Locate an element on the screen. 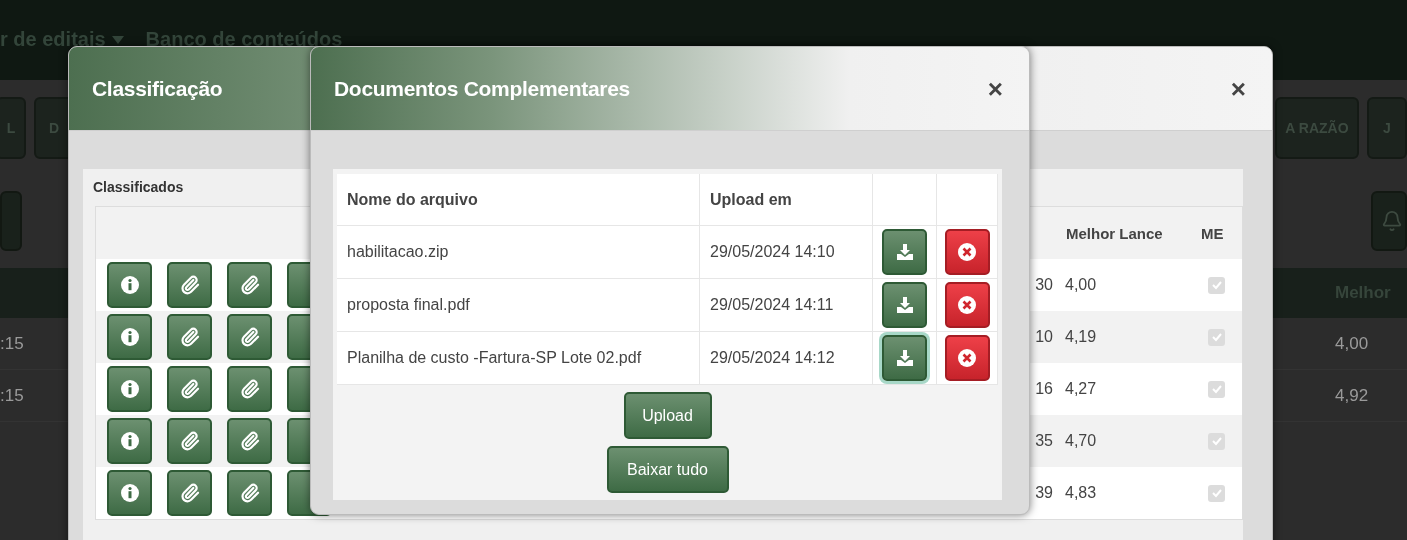 The width and height of the screenshot is (1407, 540). download-all-button: Baixar tudo is located at coordinates (667, 469).